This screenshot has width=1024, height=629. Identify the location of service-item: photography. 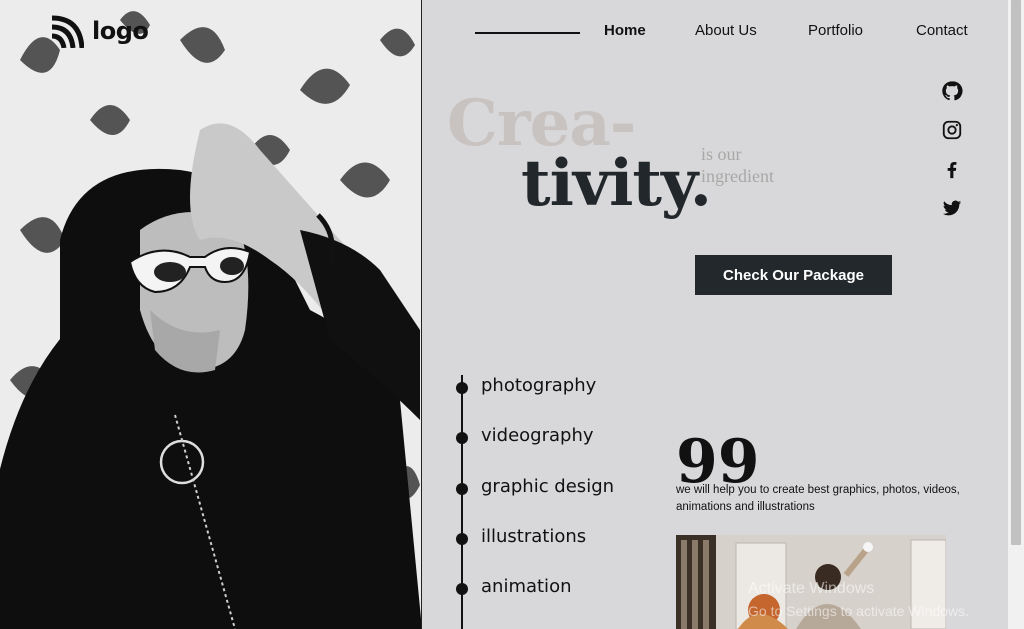
(556, 388).